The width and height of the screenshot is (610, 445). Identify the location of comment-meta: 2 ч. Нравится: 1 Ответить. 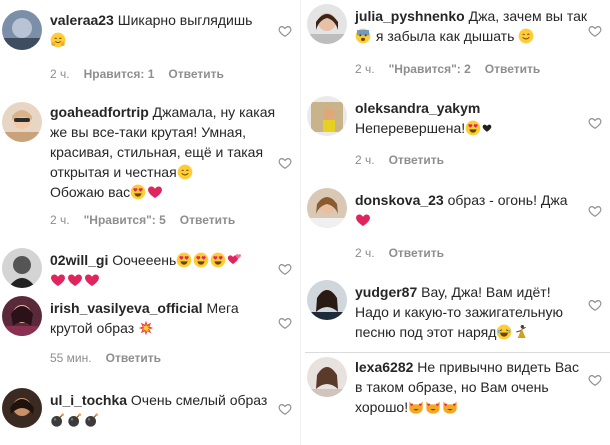
(137, 74).